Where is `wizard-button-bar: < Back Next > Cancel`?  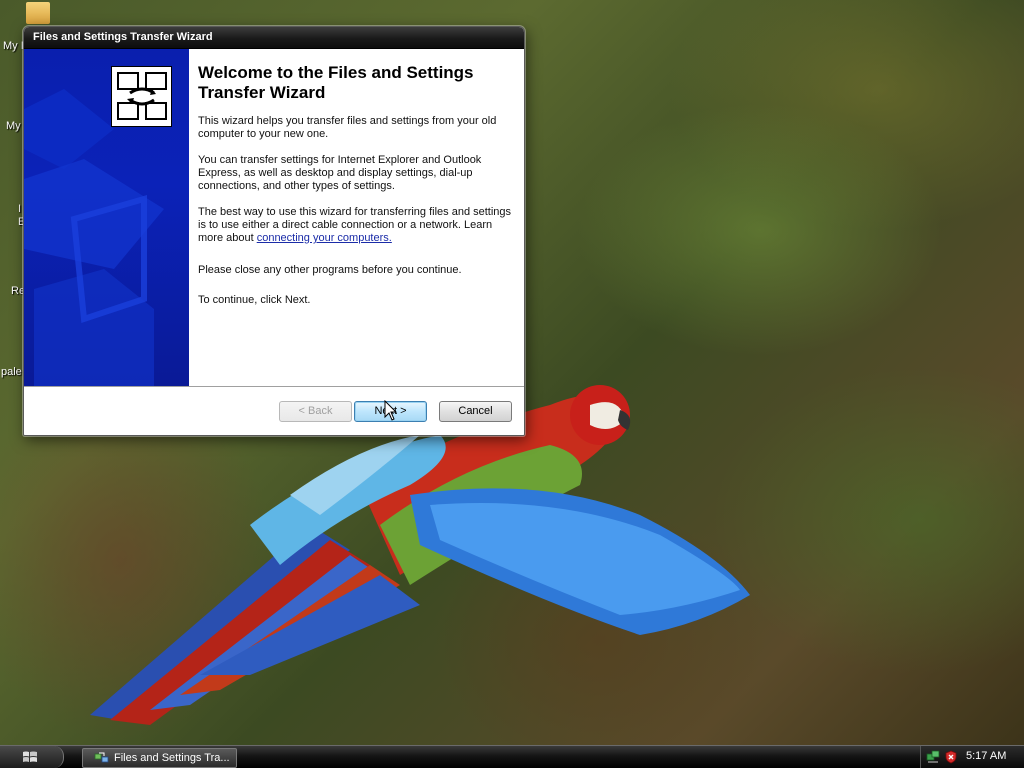
wizard-button-bar: < Back Next > Cancel is located at coordinates (274, 410).